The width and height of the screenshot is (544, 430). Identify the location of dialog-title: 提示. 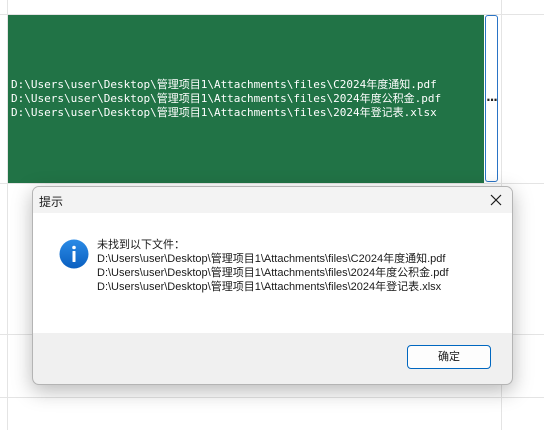
(51, 202).